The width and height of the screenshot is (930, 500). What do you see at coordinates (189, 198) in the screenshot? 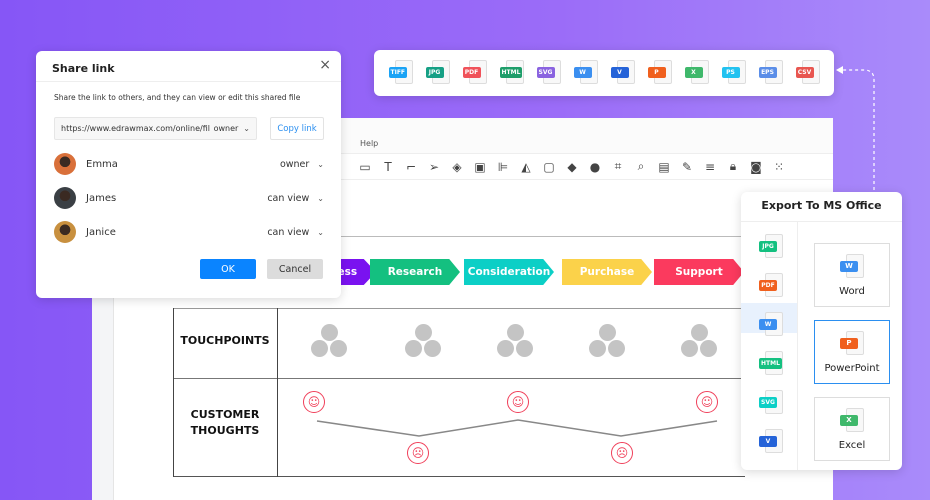
I see `person-row: James can view ⌄` at bounding box center [189, 198].